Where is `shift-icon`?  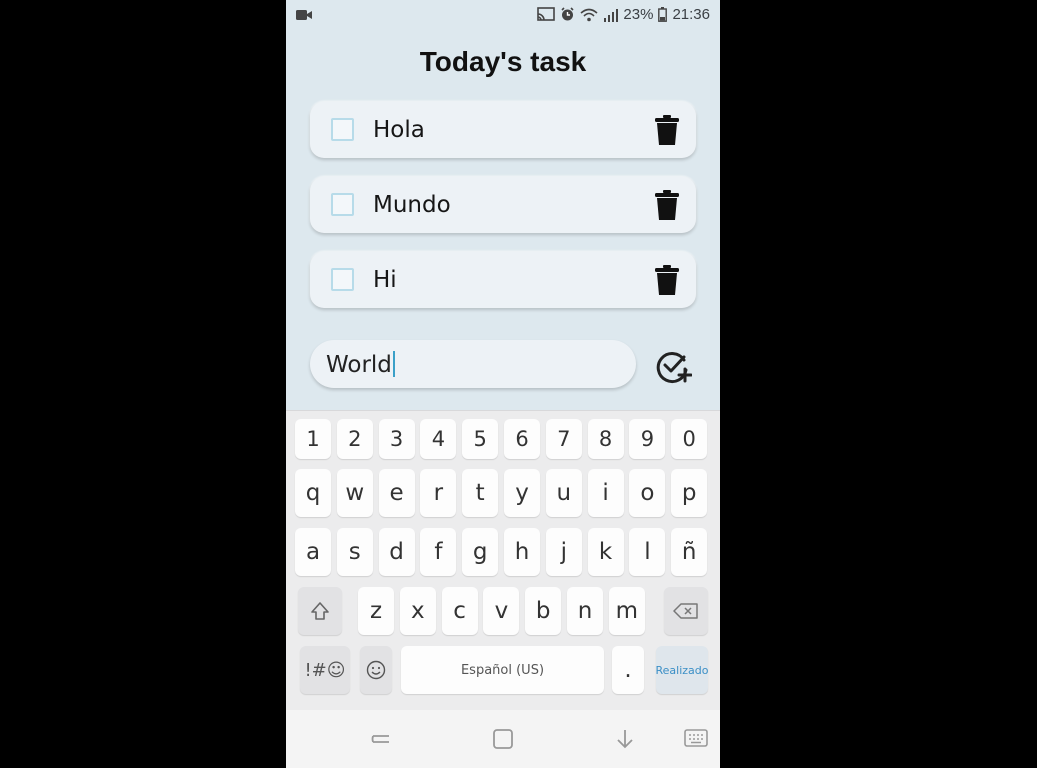 shift-icon is located at coordinates (320, 611).